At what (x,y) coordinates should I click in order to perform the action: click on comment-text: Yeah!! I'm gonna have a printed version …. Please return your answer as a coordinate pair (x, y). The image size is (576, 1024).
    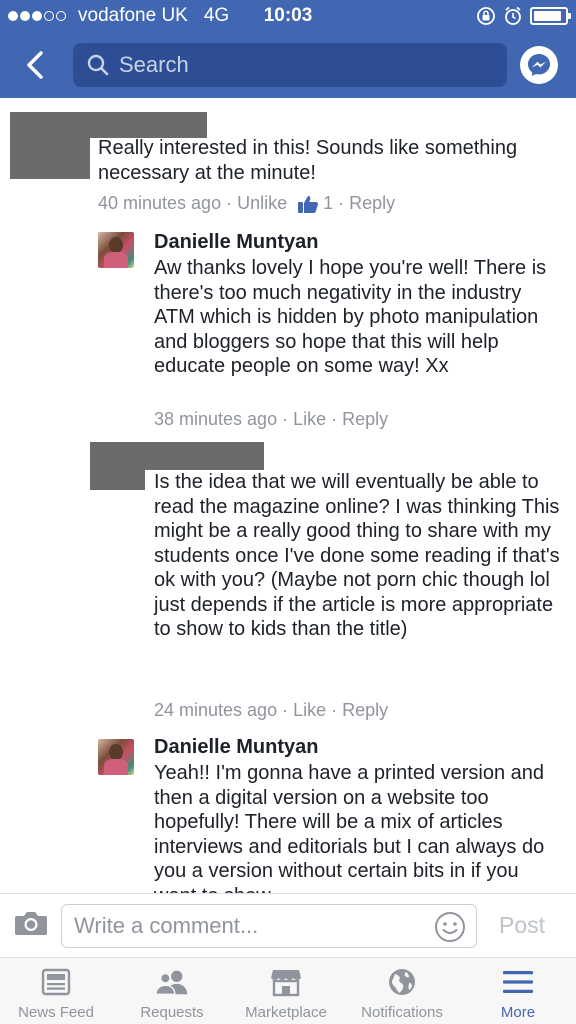
    Looking at the image, I should click on (349, 827).